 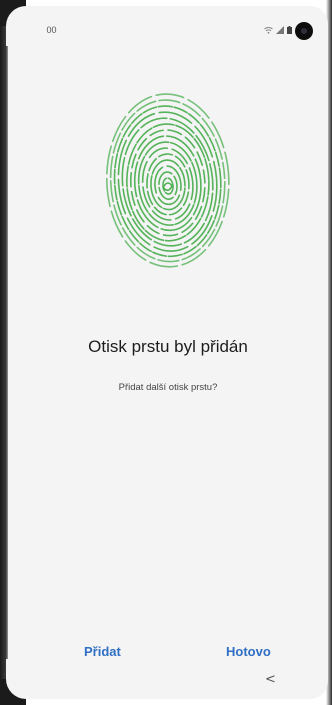 I want to click on fingerprint-icon, so click(x=167, y=180).